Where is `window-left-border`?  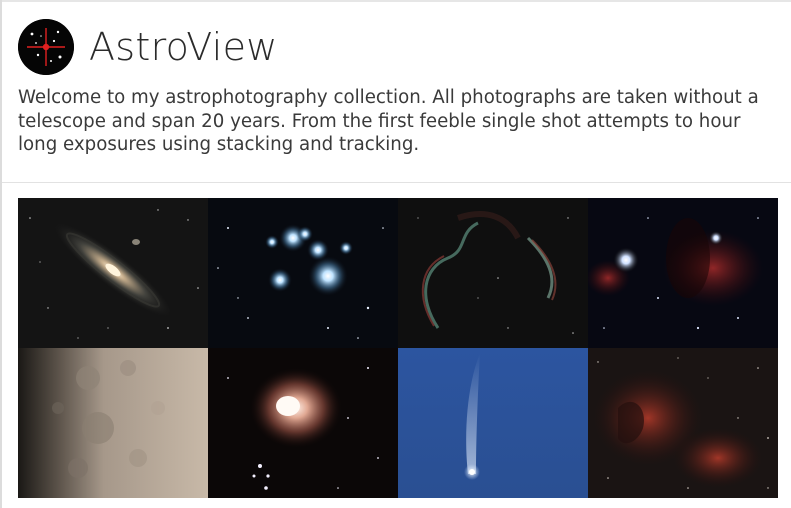
window-left-border is located at coordinates (1, 254).